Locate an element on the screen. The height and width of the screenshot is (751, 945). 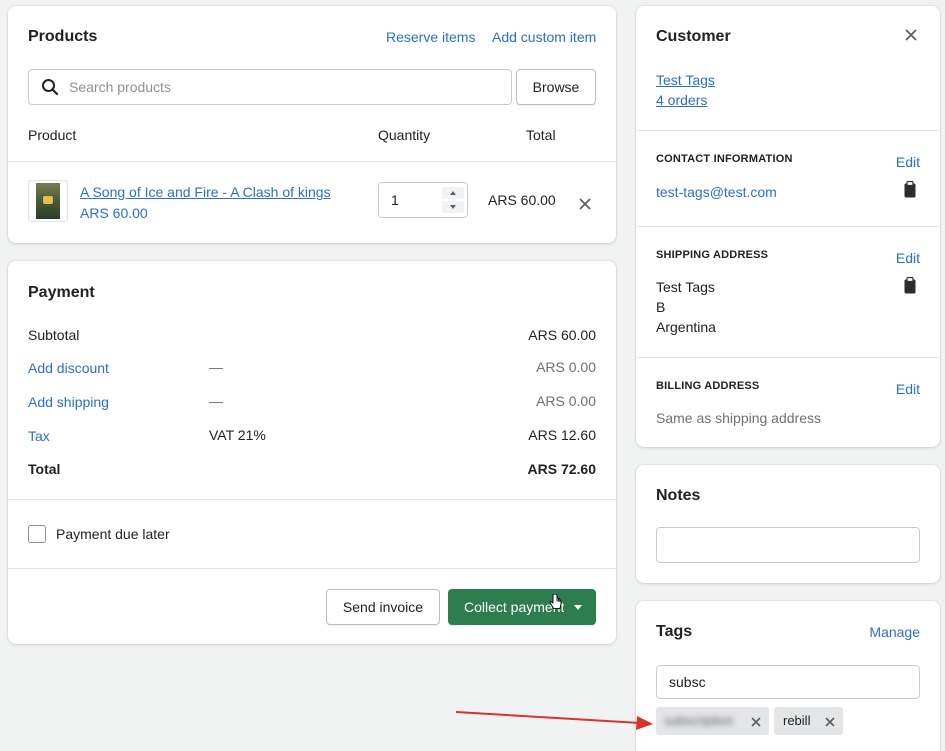
customer-email: test-tags@test.com is located at coordinates (716, 192).